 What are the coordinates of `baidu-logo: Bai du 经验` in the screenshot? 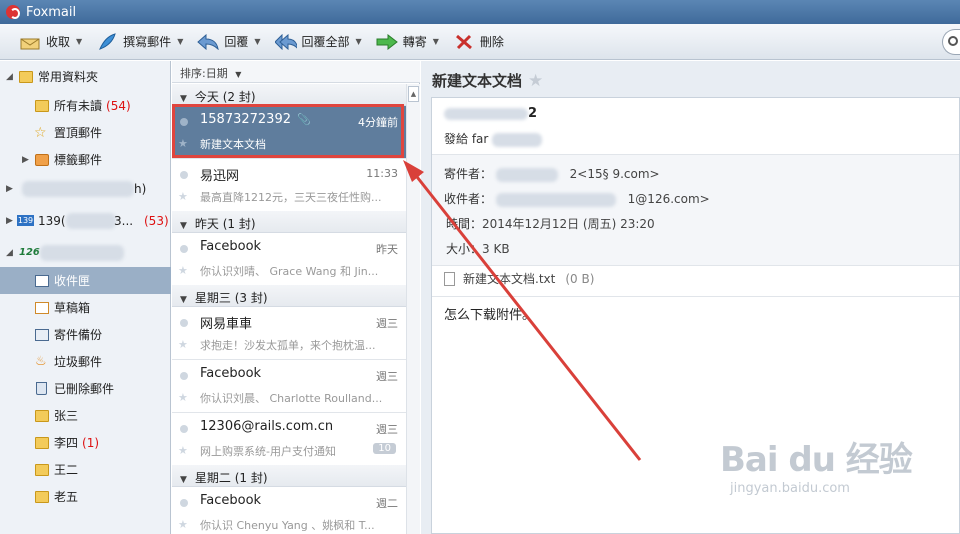 It's located at (816, 460).